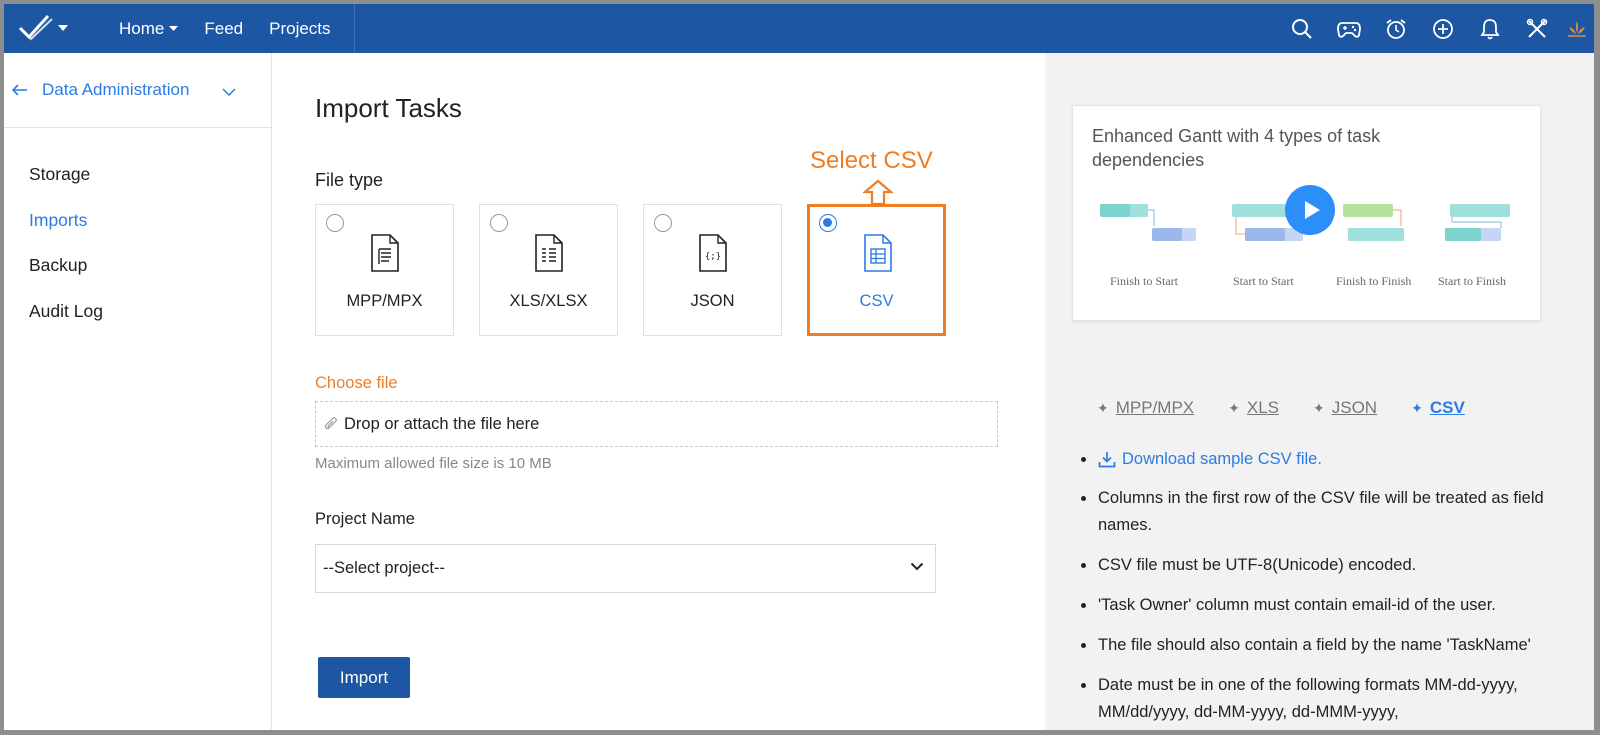 This screenshot has height=735, width=1600. Describe the element at coordinates (1144, 281) in the screenshot. I see `dependency-label: Finish to Start` at that location.